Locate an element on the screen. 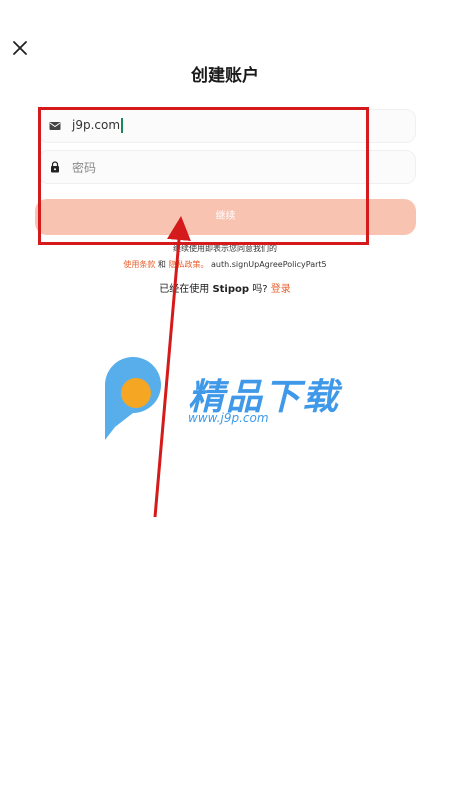  login-link: 登录 is located at coordinates (281, 289).